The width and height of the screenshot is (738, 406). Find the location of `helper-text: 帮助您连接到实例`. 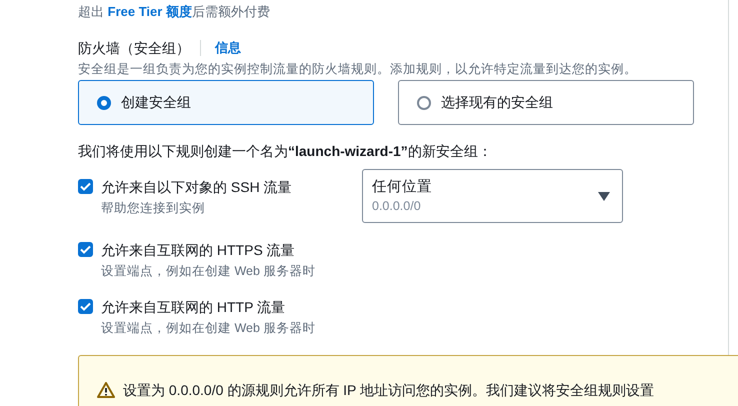

helper-text: 帮助您连接到实例 is located at coordinates (153, 208).